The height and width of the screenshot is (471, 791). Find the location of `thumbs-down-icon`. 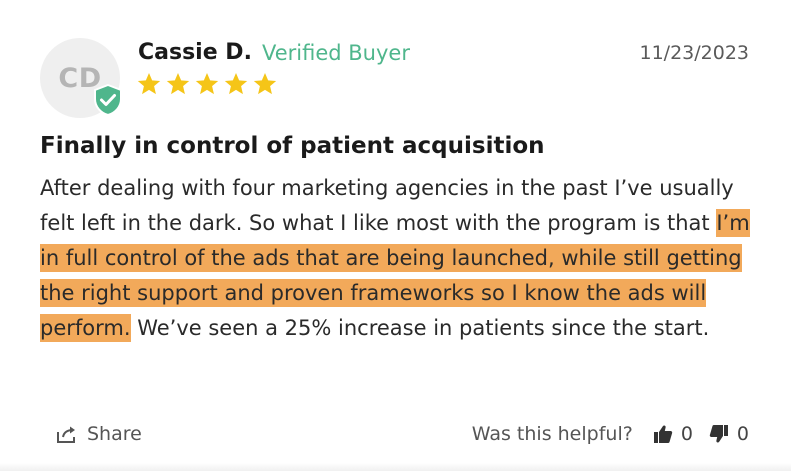

thumbs-down-icon is located at coordinates (718, 434).